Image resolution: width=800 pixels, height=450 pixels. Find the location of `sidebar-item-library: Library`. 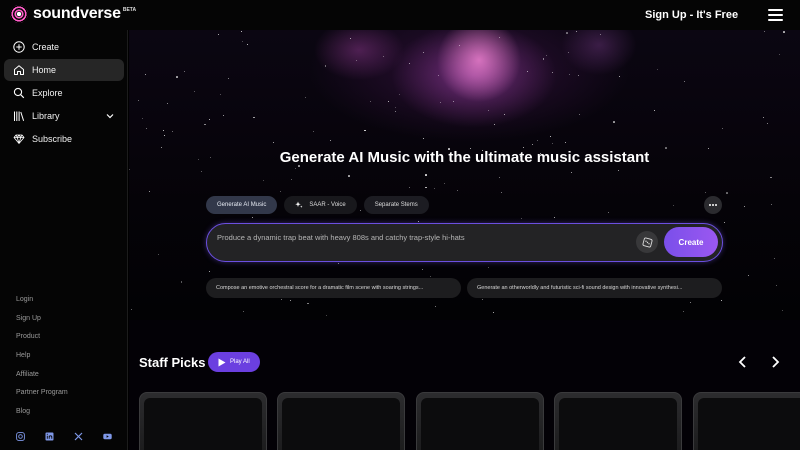

sidebar-item-library: Library is located at coordinates (64, 116).